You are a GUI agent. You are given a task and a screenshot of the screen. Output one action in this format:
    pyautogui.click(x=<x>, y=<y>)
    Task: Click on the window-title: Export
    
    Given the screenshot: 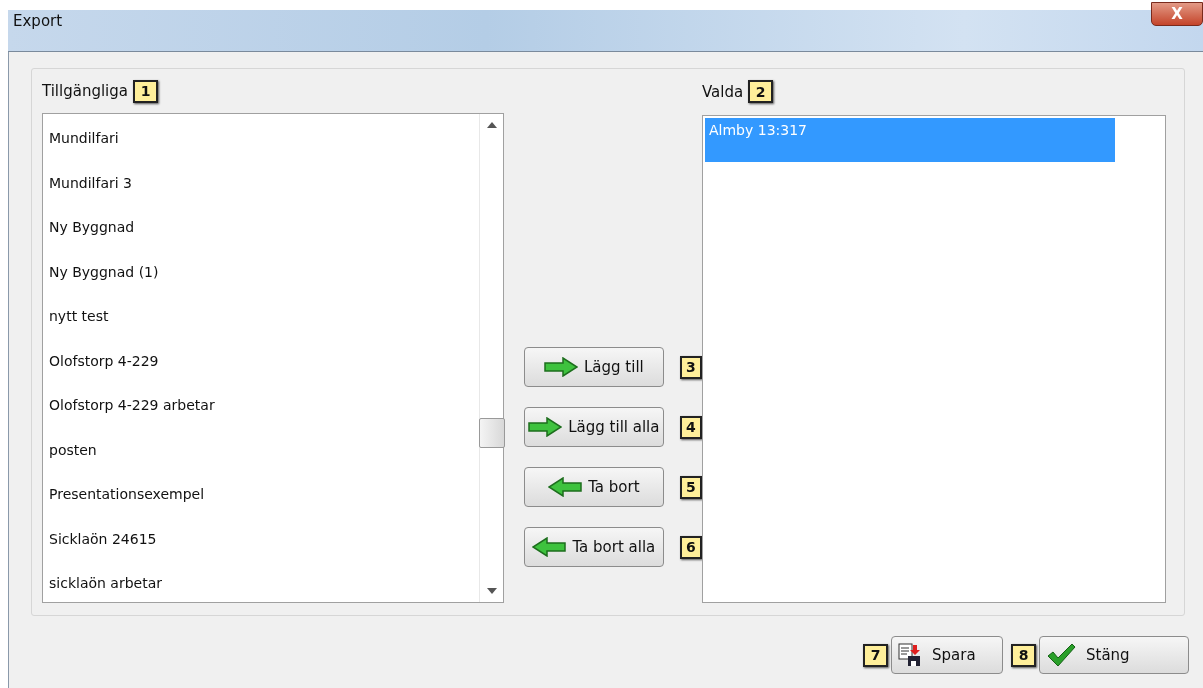 What is the action you would take?
    pyautogui.click(x=38, y=21)
    